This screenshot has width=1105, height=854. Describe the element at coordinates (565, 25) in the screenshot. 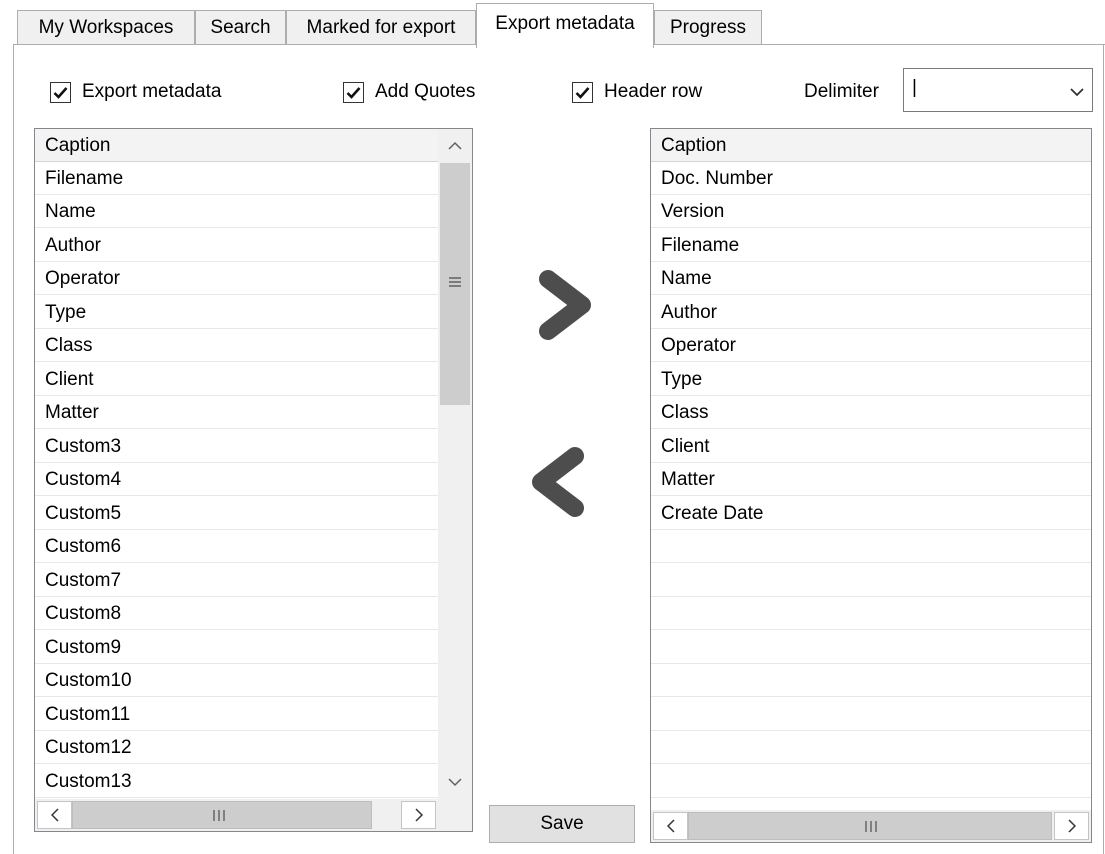

I see `tab-export-metadata: Export metadata` at that location.